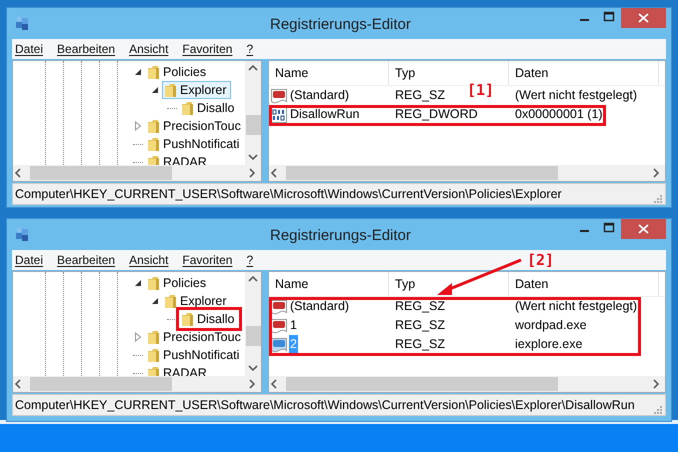  What do you see at coordinates (436, 114) in the screenshot?
I see `value-type: REG_DWORD` at bounding box center [436, 114].